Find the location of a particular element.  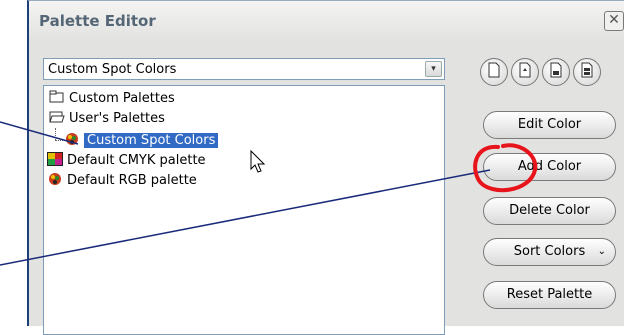

save-palette-button is located at coordinates (556, 72).